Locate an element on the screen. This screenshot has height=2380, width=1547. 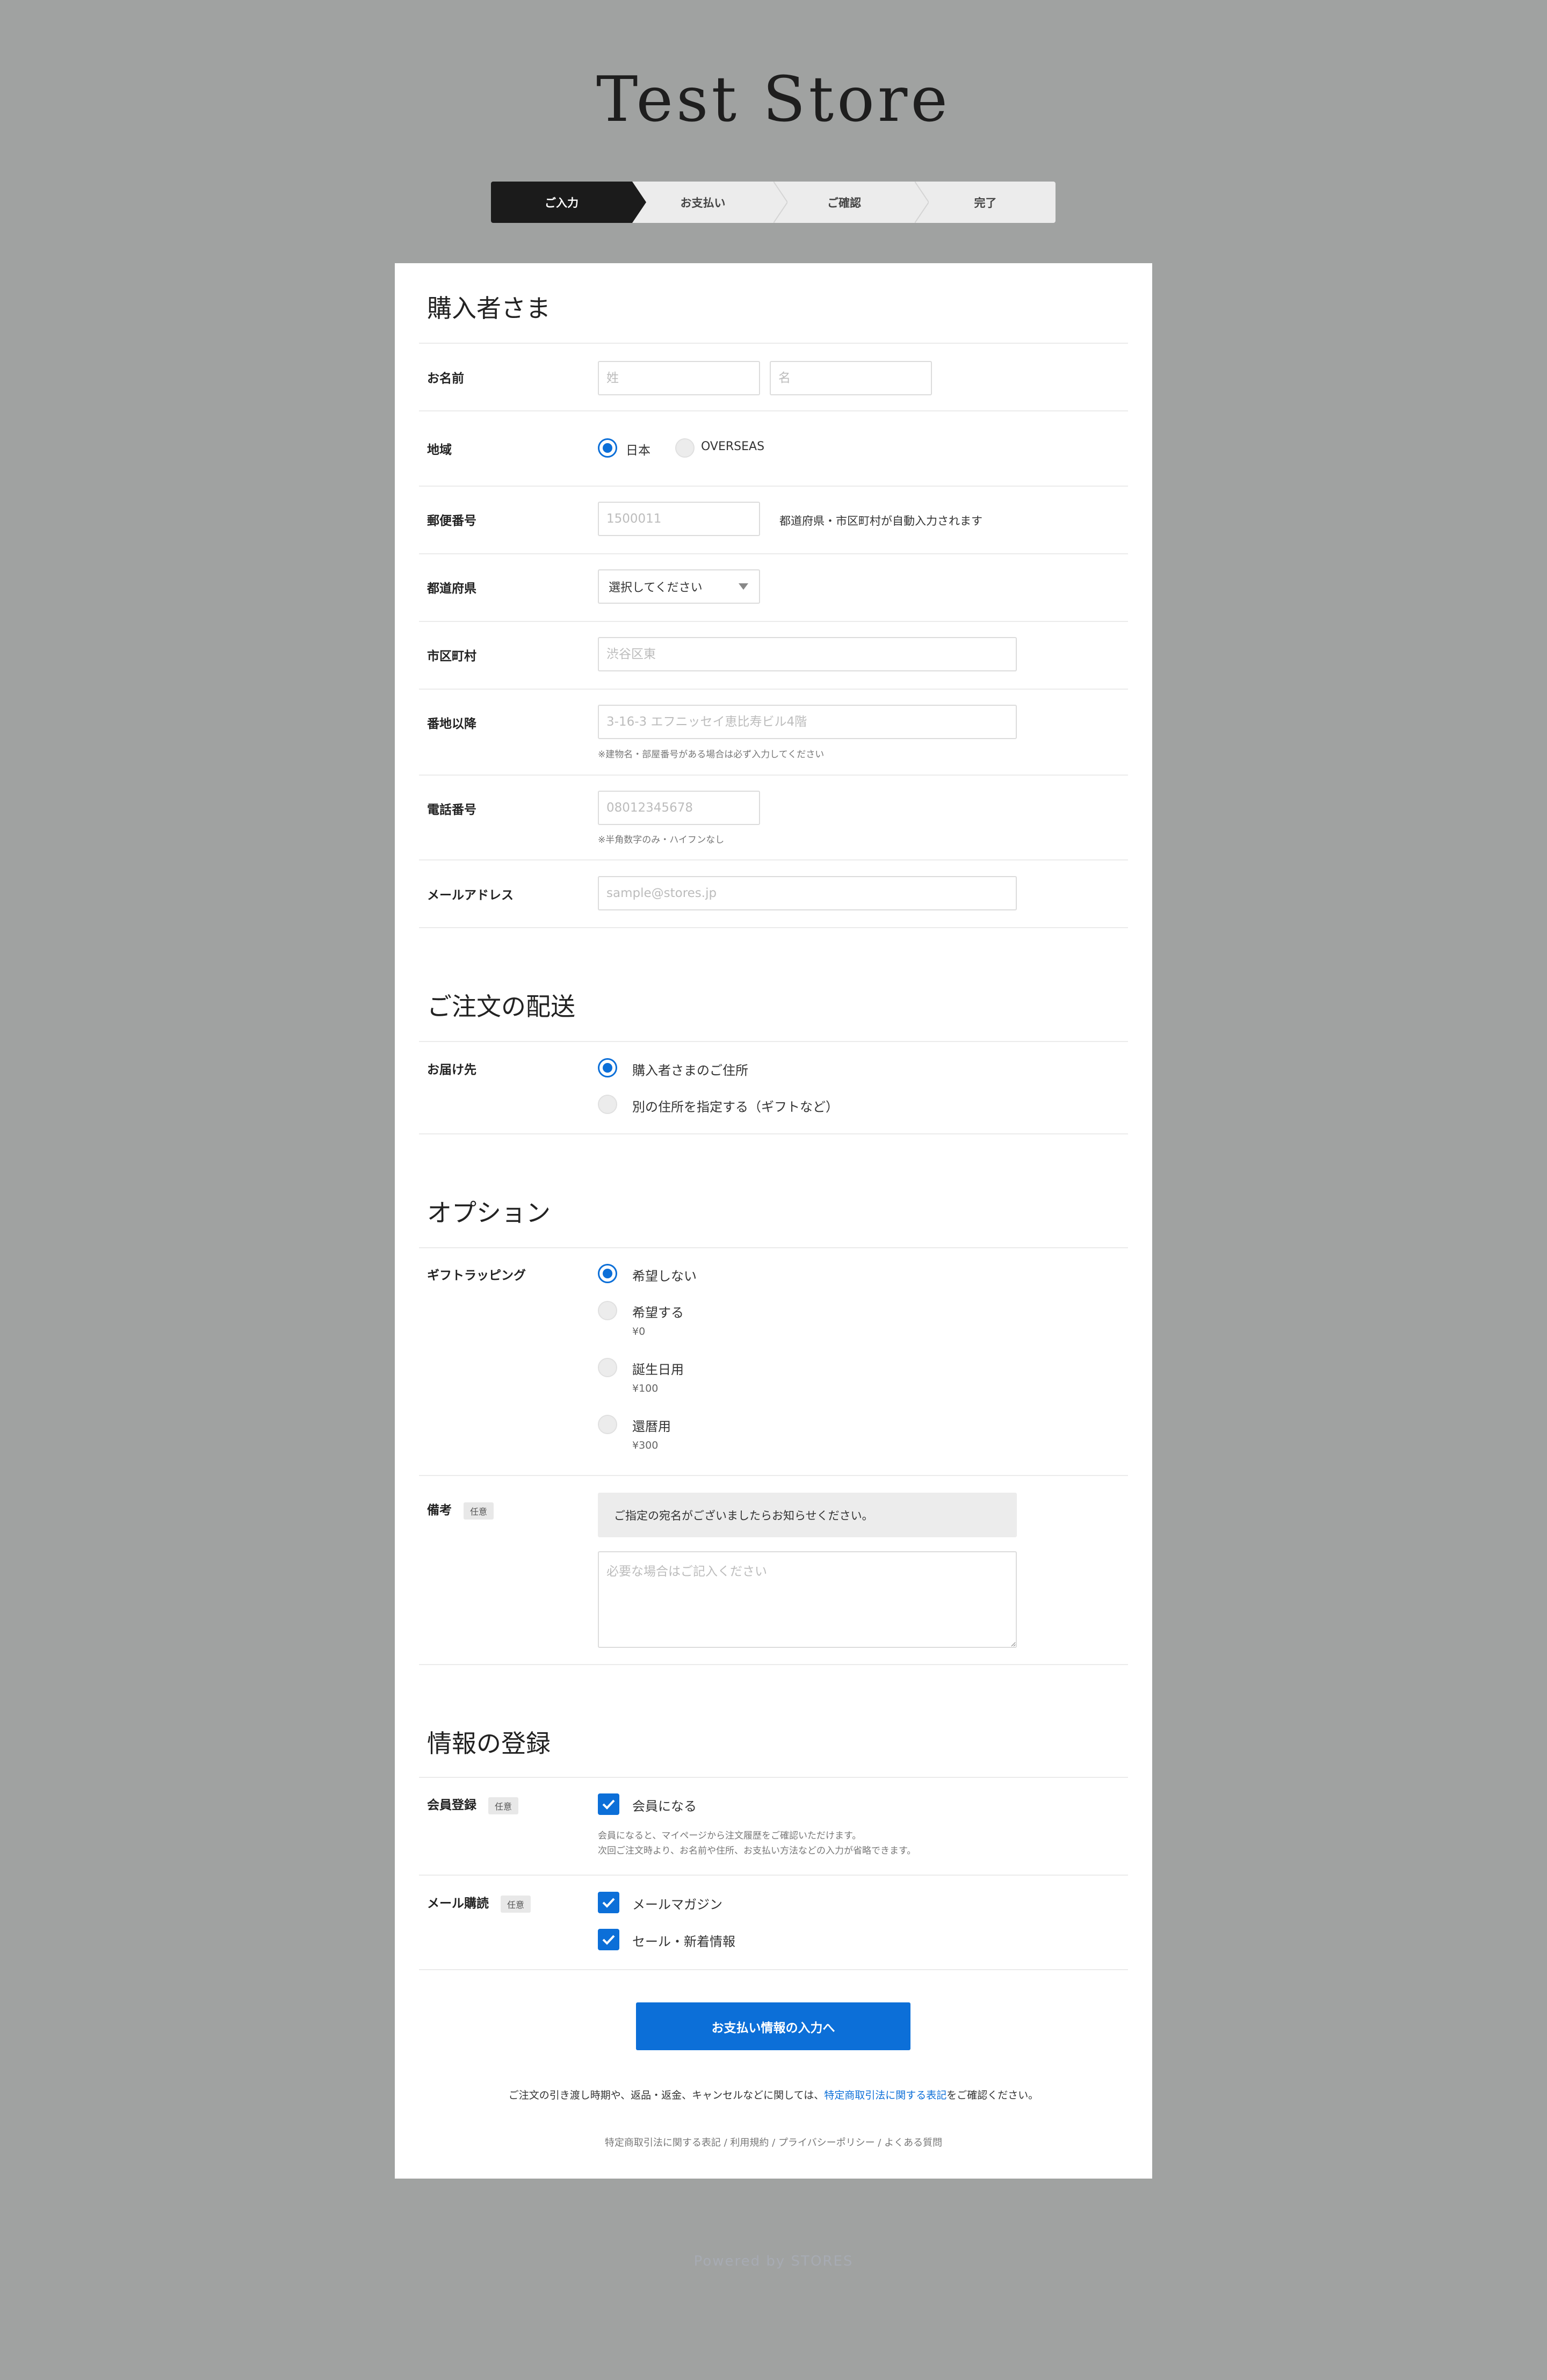
prefecture-select: 選択してください is located at coordinates (679, 586).